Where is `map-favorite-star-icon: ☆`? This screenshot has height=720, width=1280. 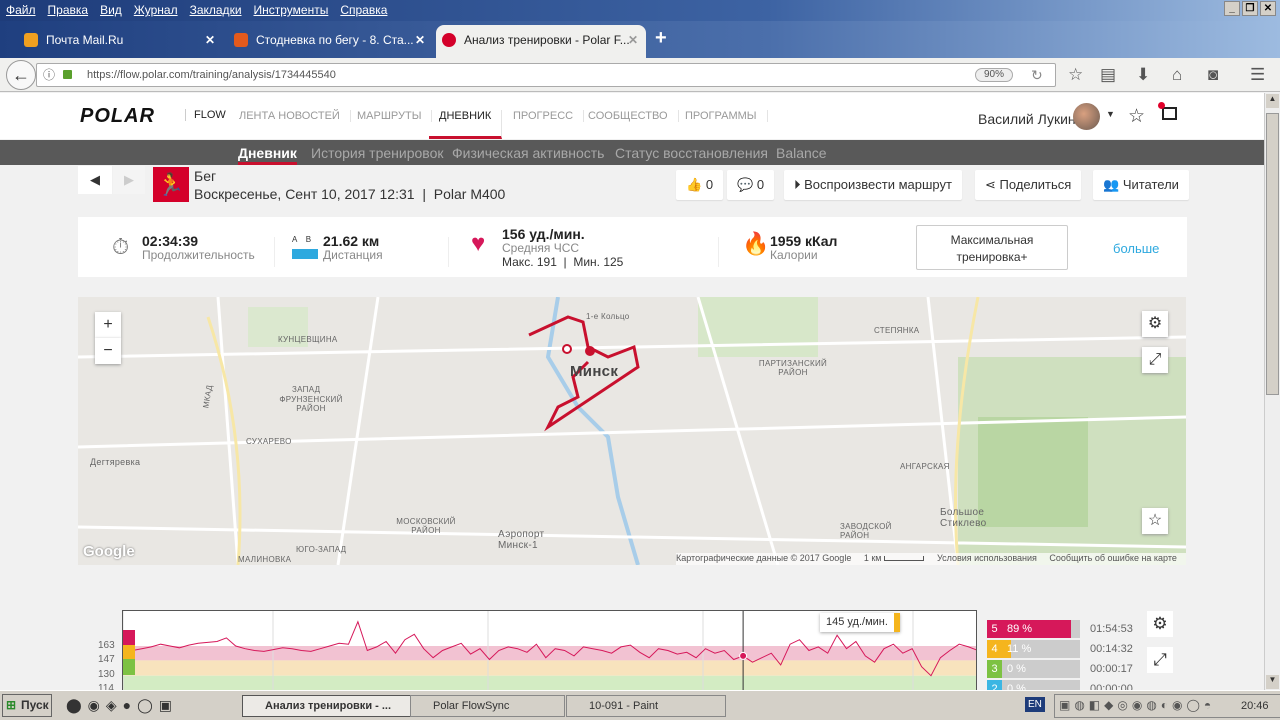
map-favorite-star-icon: ☆ is located at coordinates (1155, 521).